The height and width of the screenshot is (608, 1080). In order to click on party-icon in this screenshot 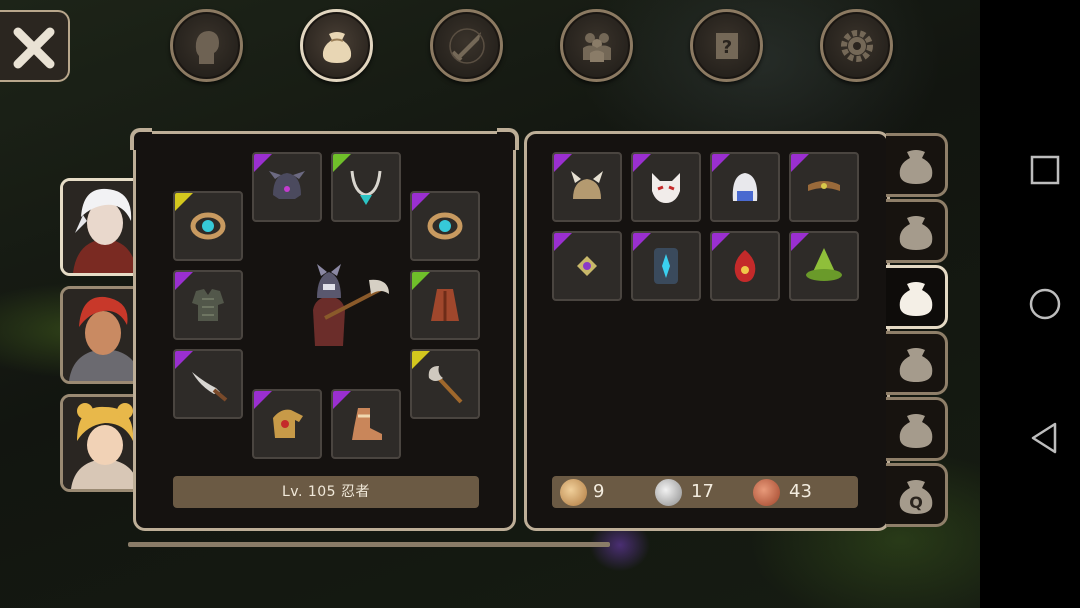, I will do `click(597, 47)`.